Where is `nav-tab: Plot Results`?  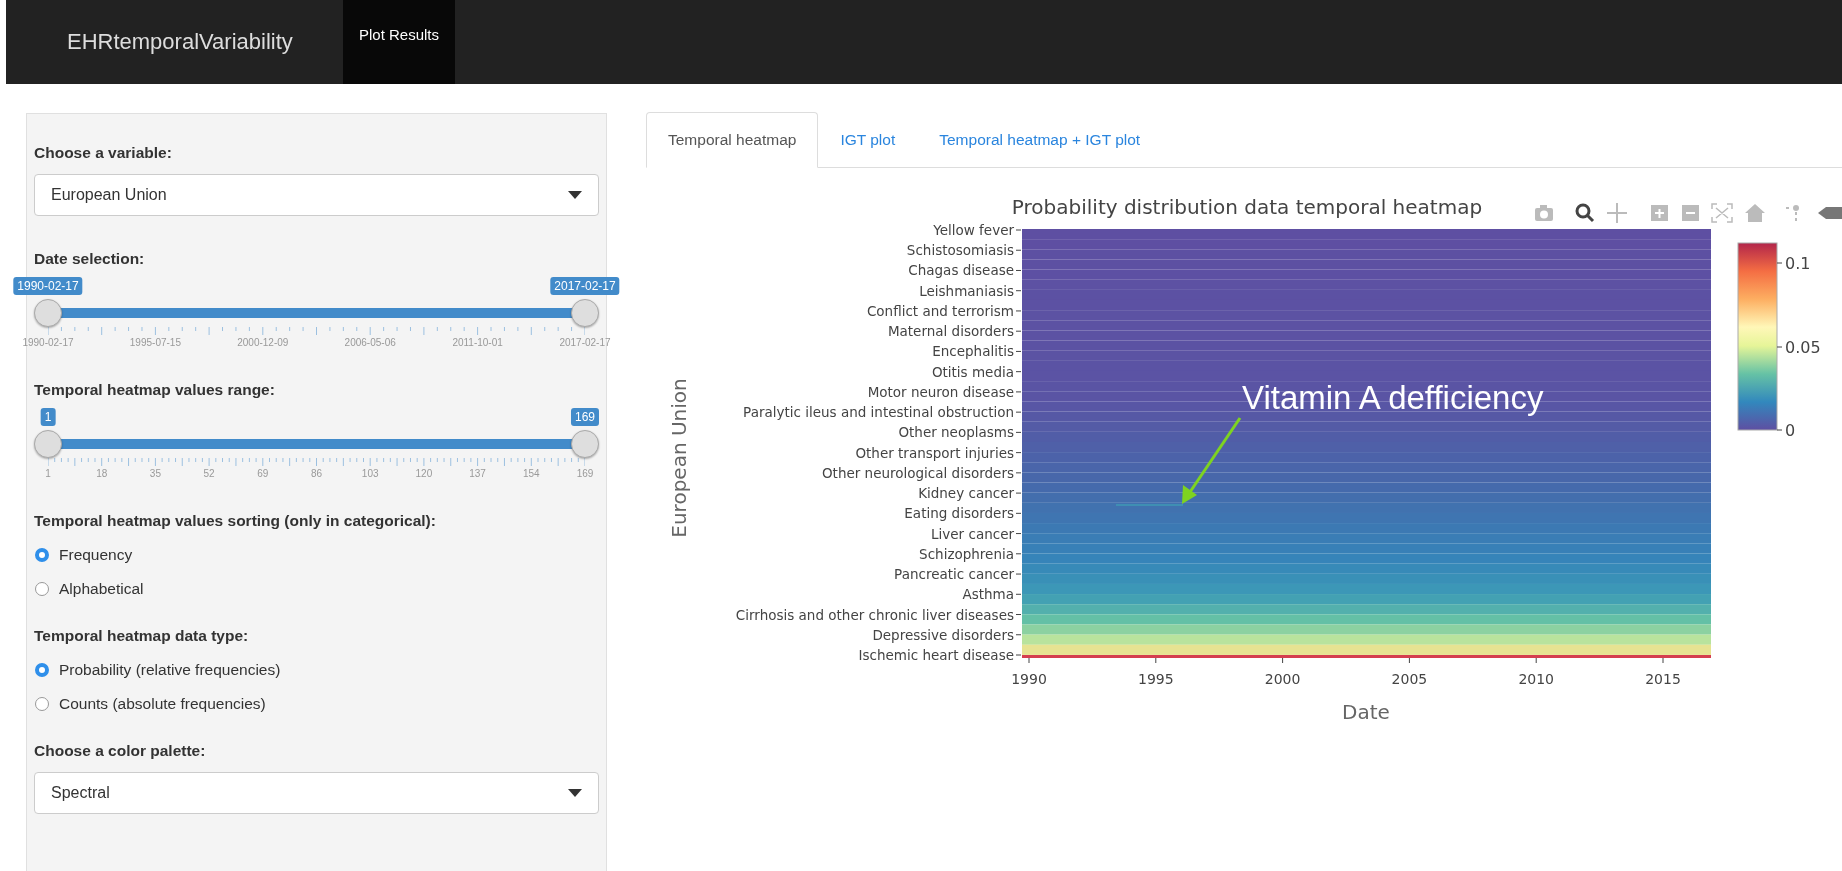
nav-tab: Plot Results is located at coordinates (399, 42).